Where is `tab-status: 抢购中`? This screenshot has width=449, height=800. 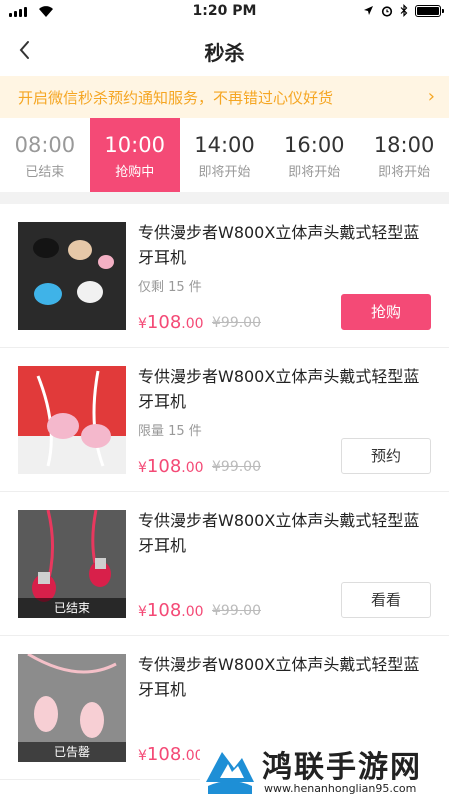
tab-status: 抢购中 is located at coordinates (135, 172).